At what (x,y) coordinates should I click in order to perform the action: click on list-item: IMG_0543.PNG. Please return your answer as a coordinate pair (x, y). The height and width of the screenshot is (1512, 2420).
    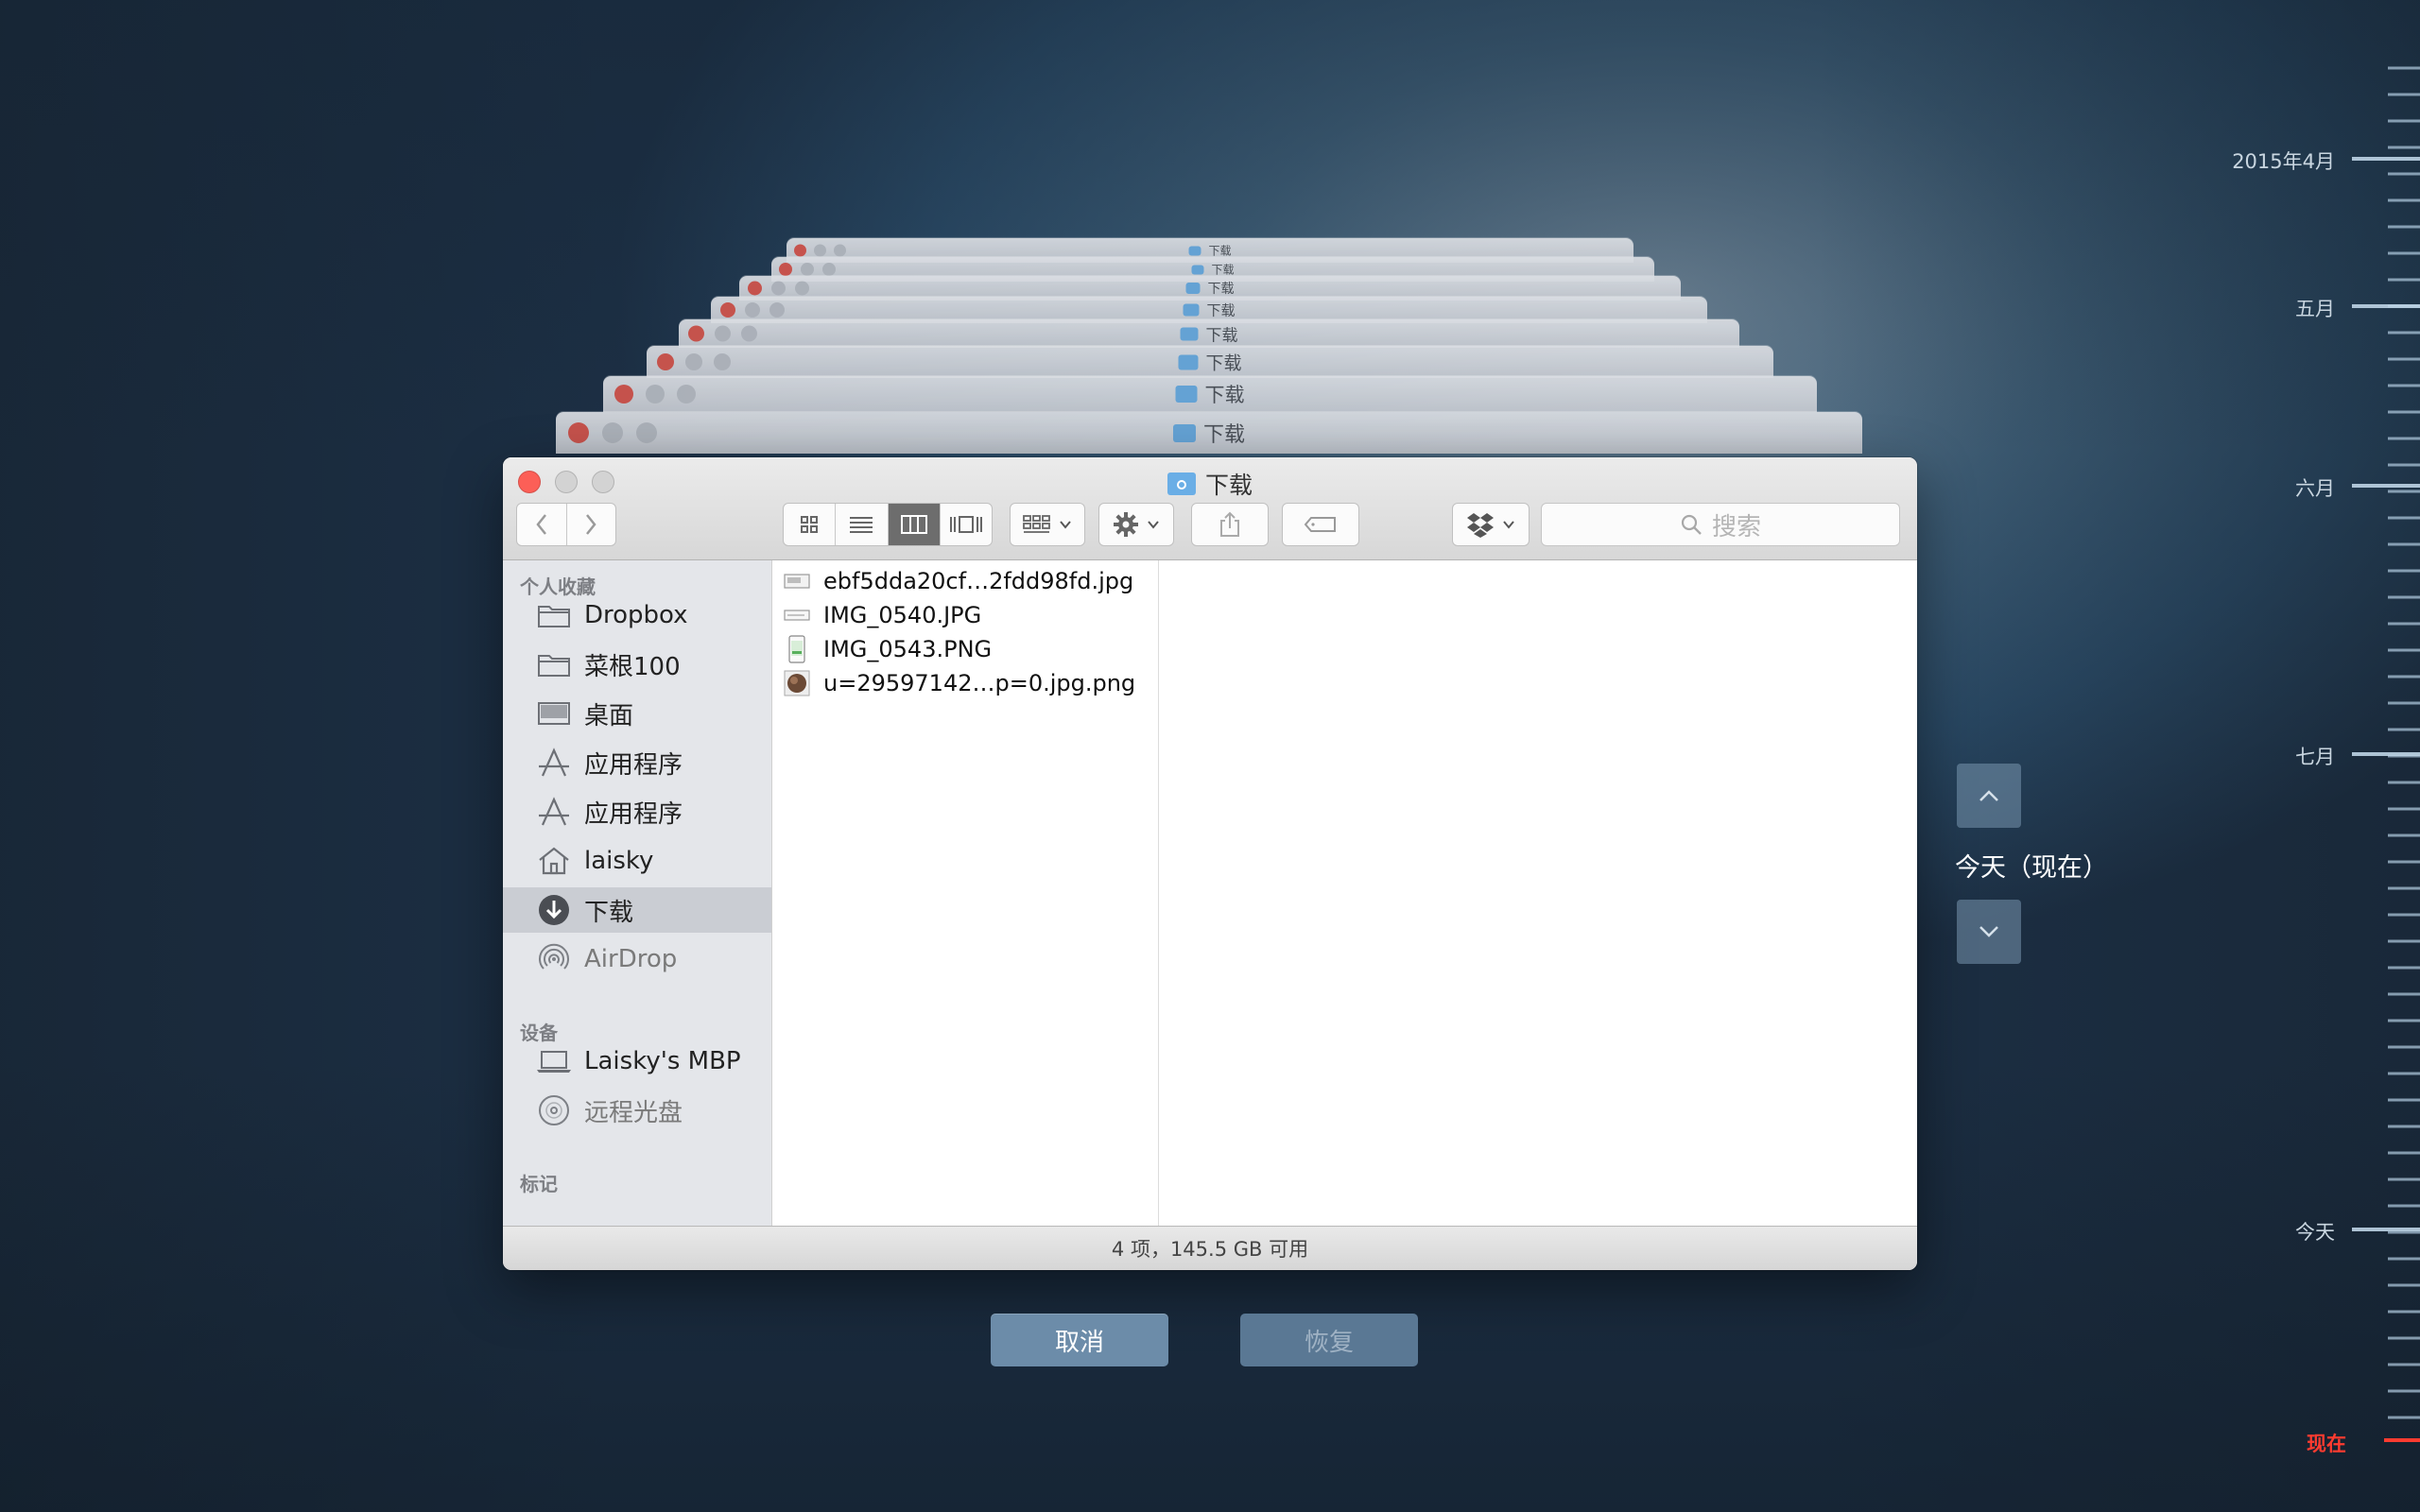
    Looking at the image, I should click on (965, 649).